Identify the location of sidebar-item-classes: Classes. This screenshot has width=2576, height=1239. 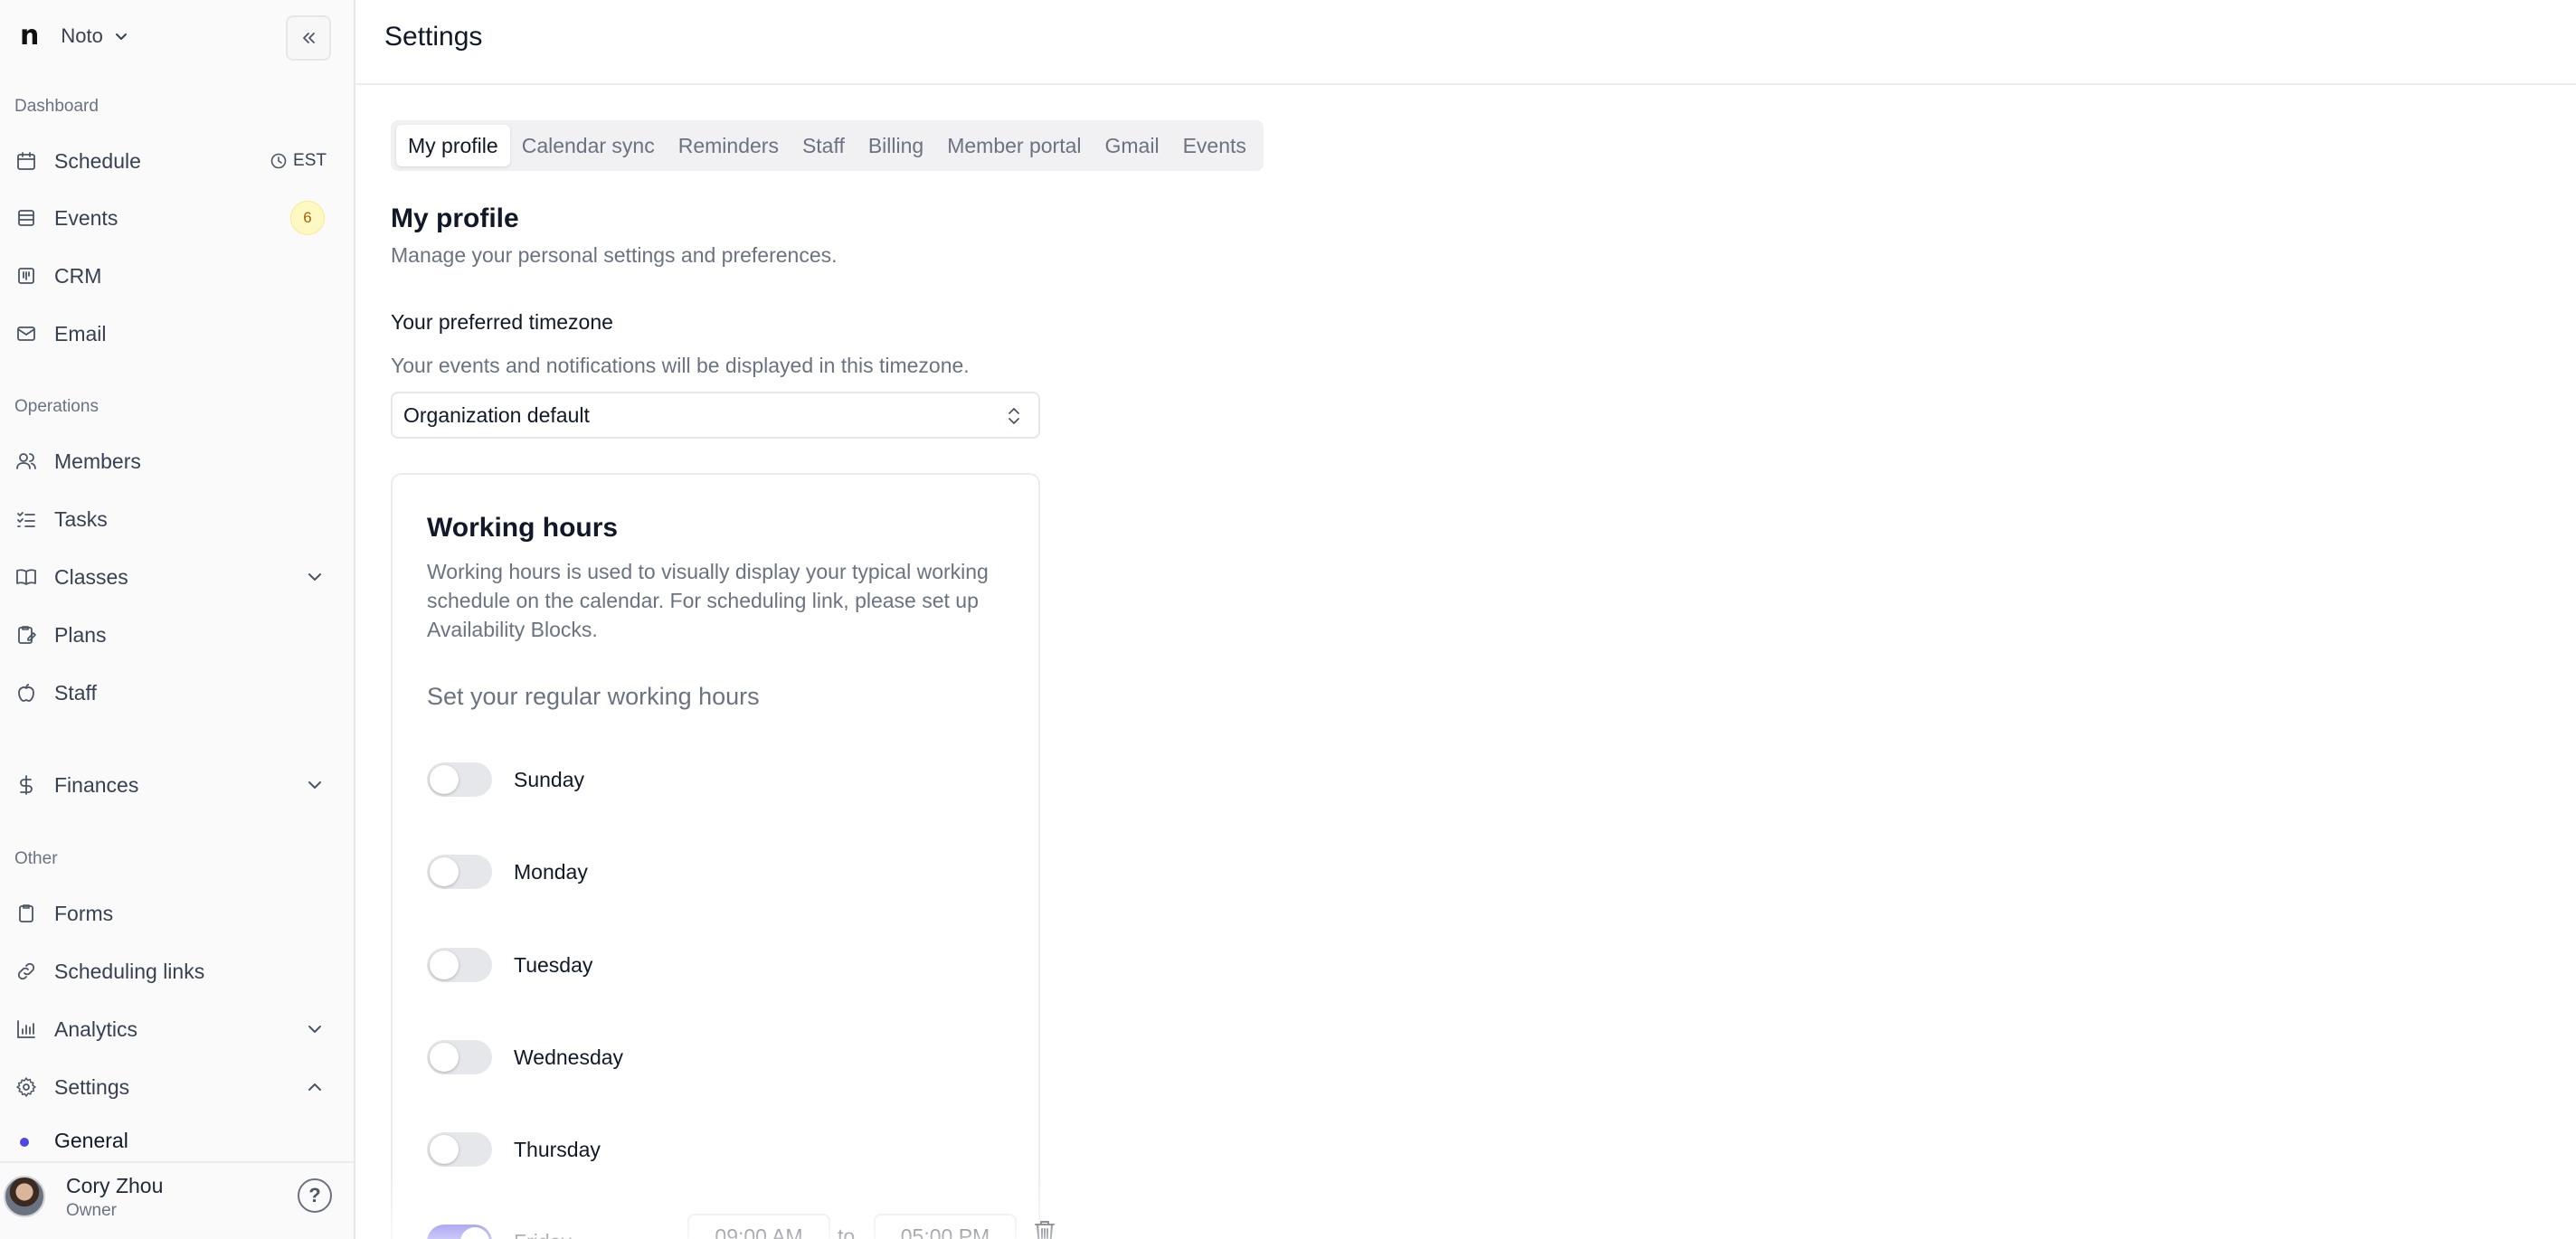
(178, 577).